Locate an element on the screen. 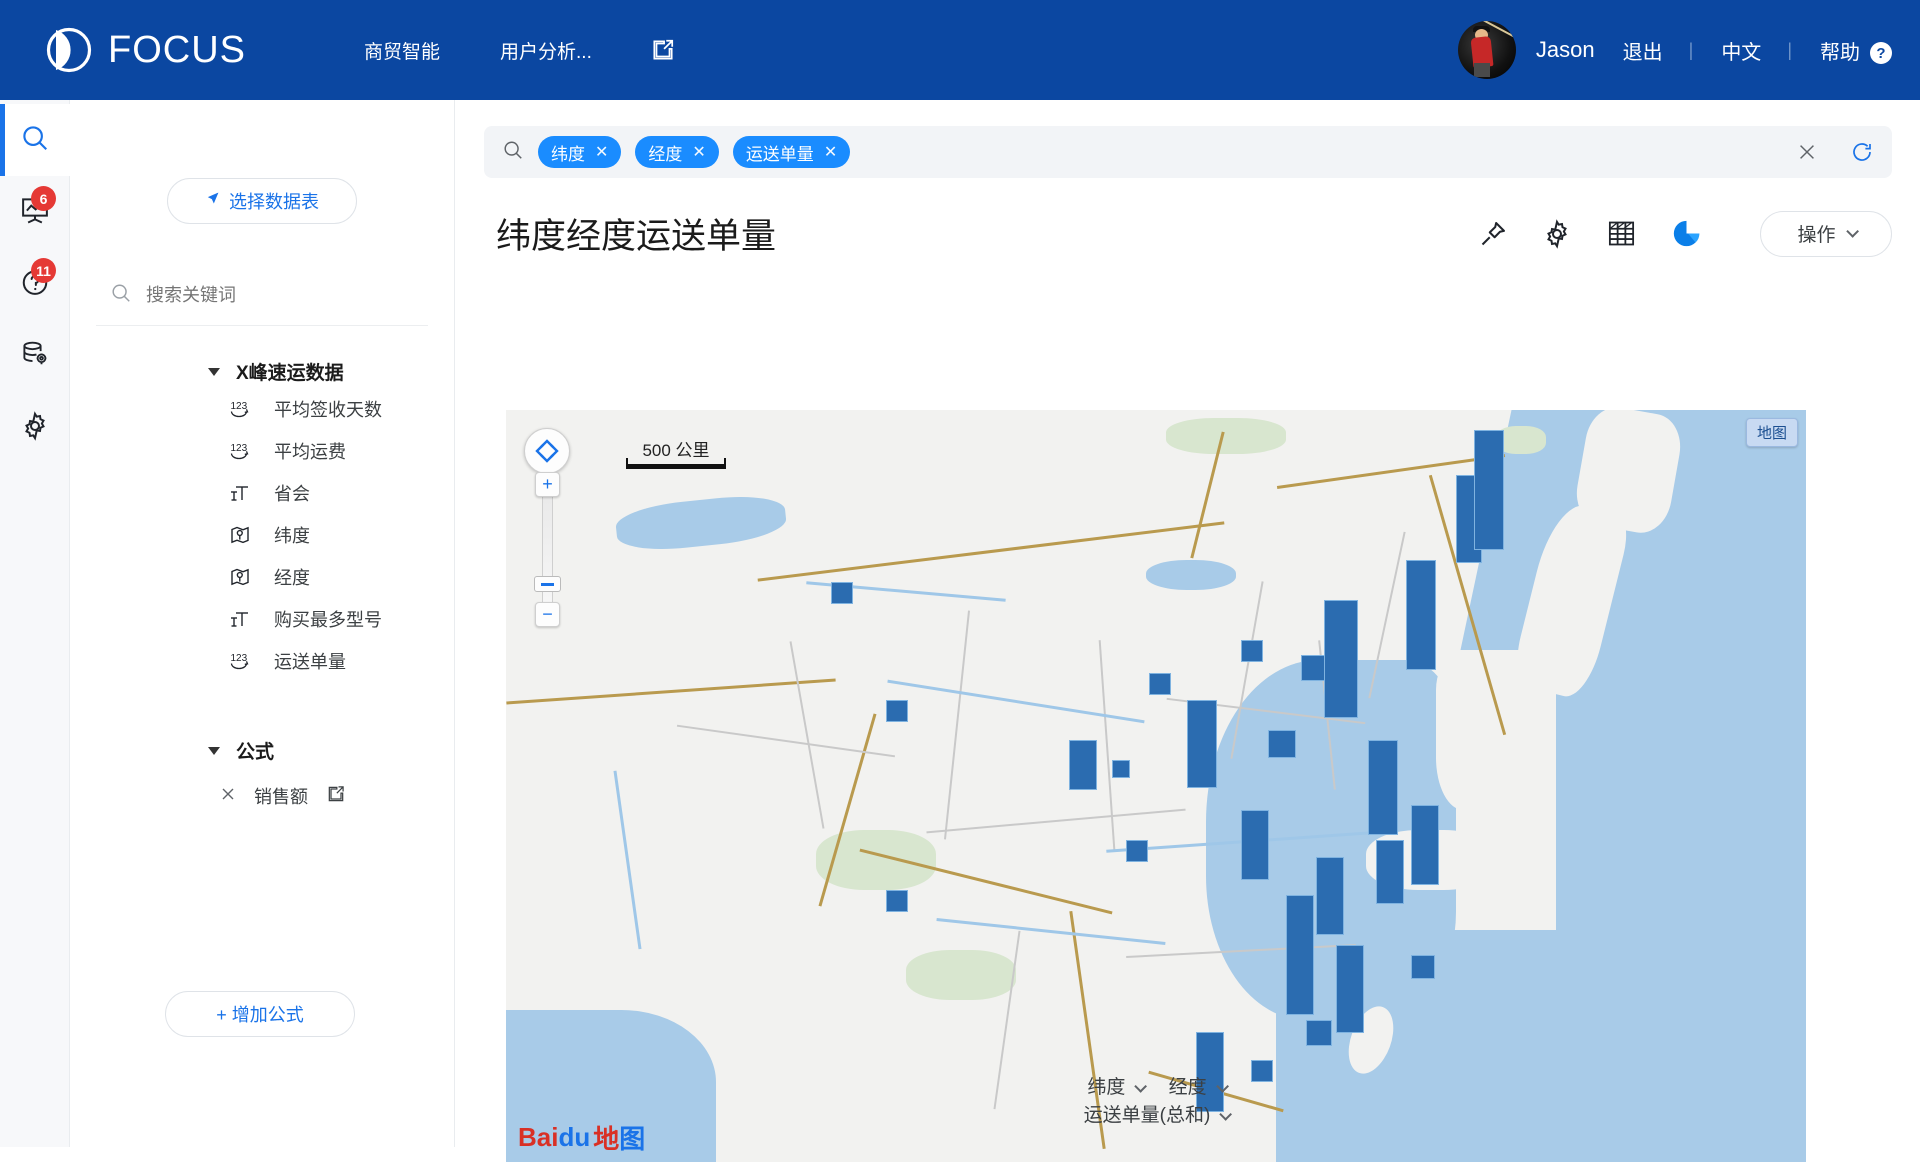  chip-label: 运送单量 is located at coordinates (779, 154).